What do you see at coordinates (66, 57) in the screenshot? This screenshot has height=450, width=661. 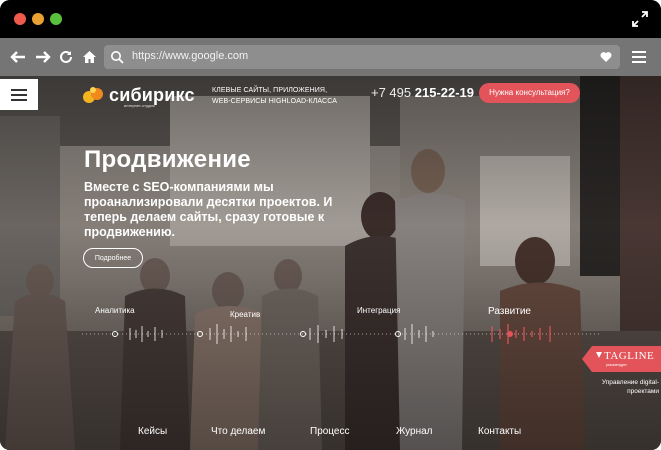 I see `reload-icon` at bounding box center [66, 57].